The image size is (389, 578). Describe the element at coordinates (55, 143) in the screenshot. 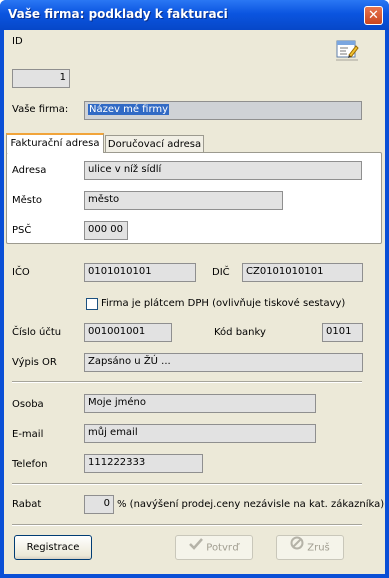

I see `tab-billing-address: Fakturační adresa` at that location.